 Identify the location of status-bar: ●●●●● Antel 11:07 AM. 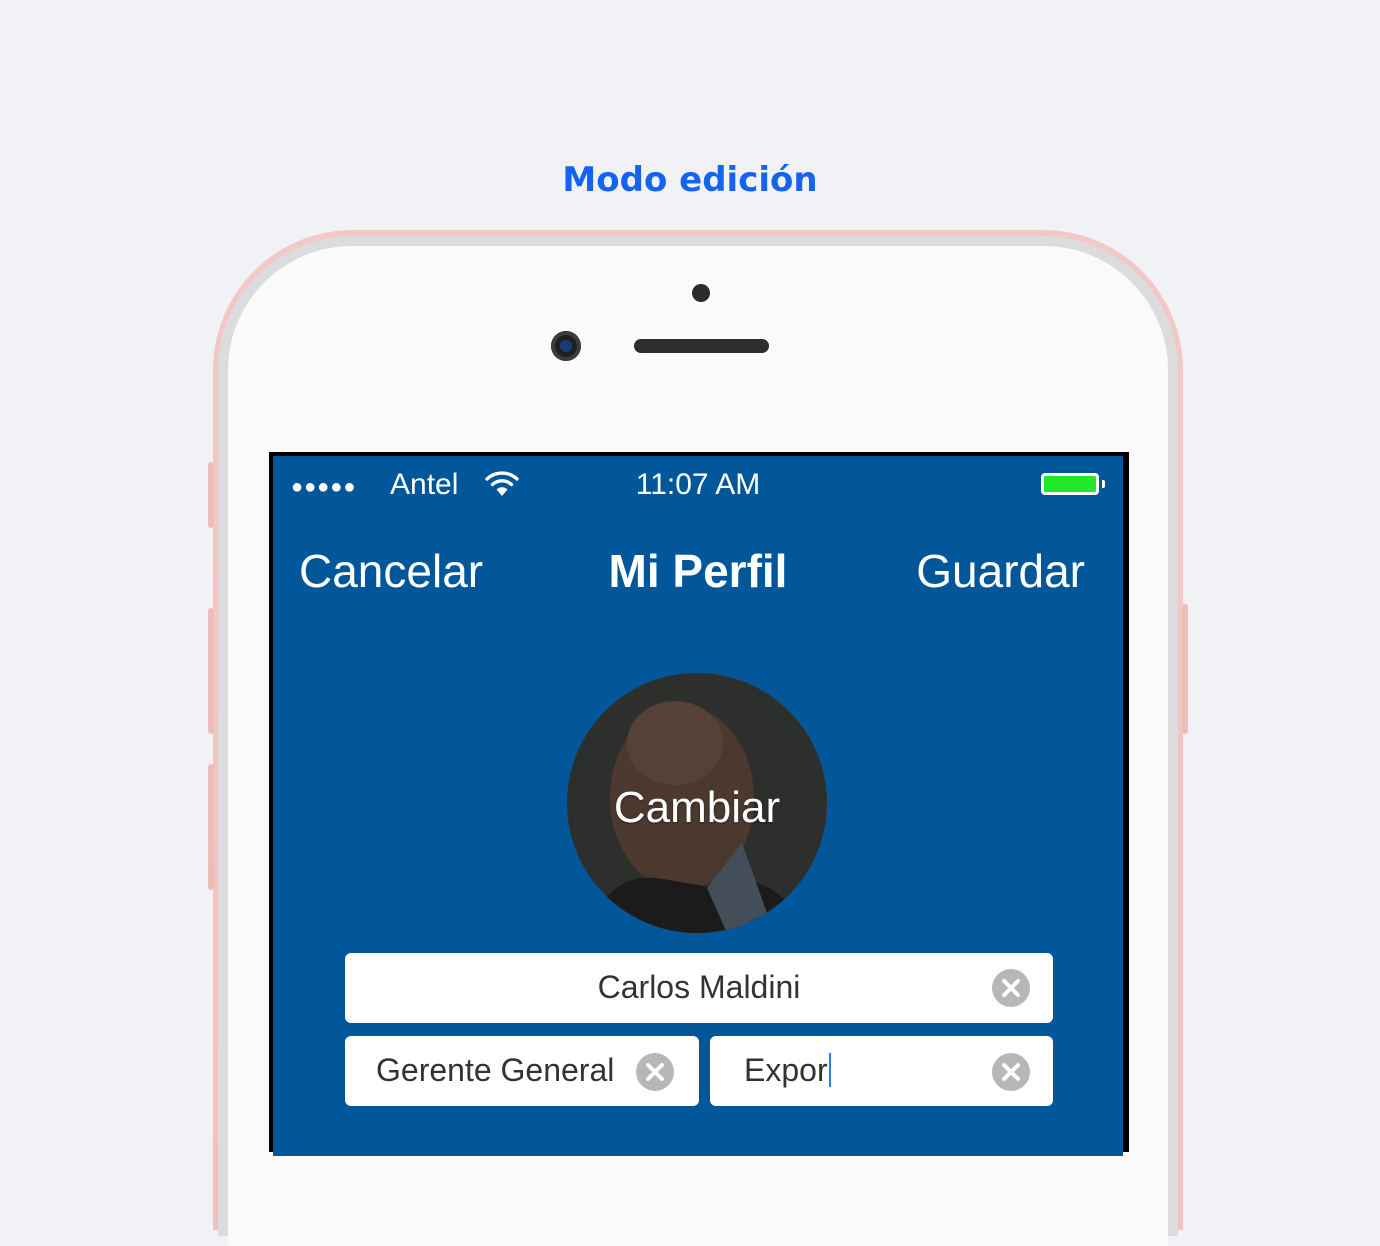
(698, 486).